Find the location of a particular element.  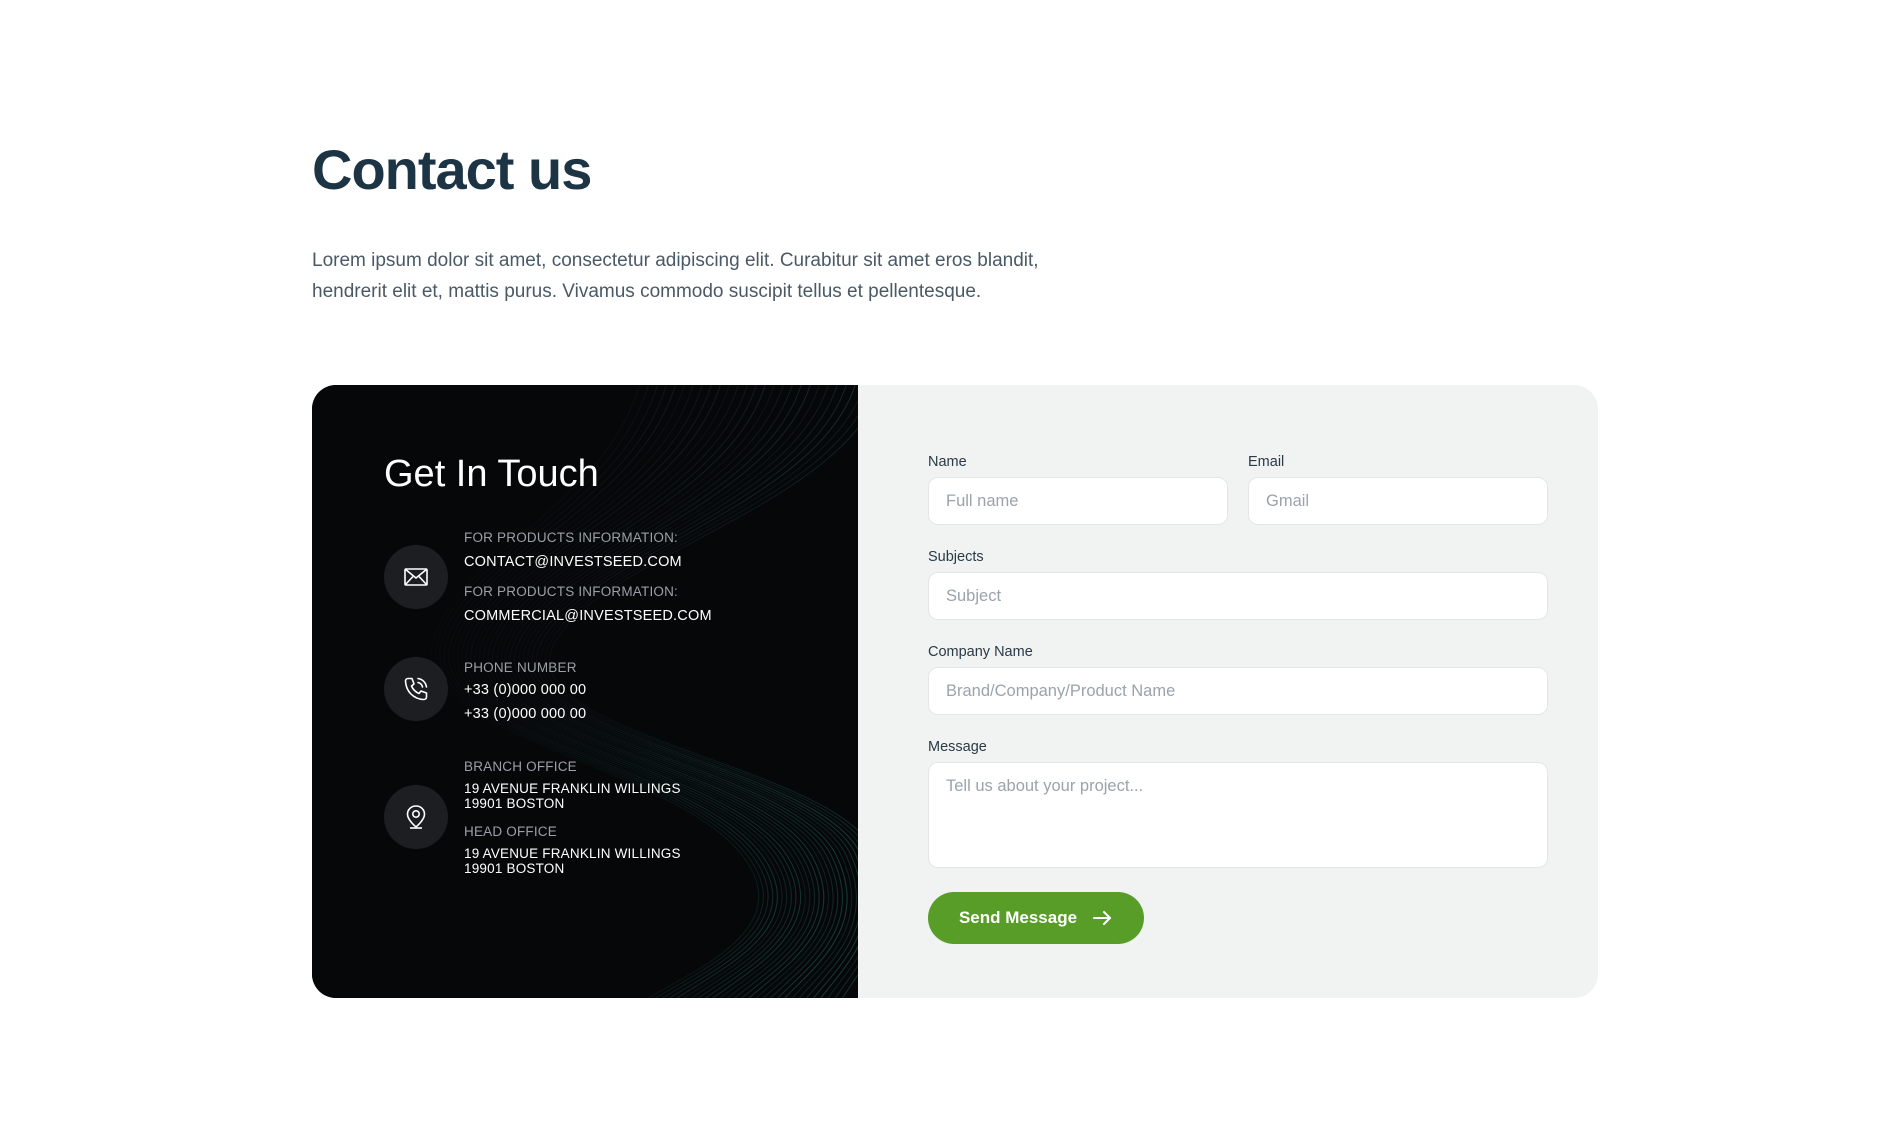

head-office-line-1: 19 AVENUE FRANKLIN WILLINGS is located at coordinates (572, 853).